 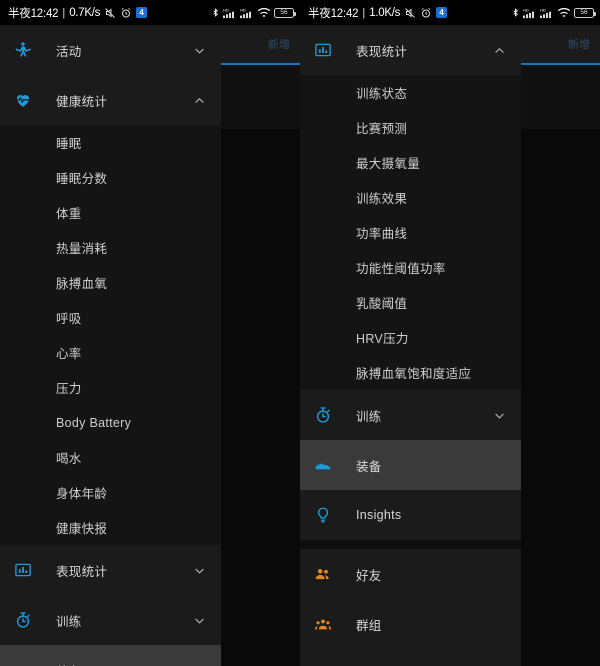 I want to click on drawer-item-功能性阈值功率: 功能性阈值功率, so click(x=410, y=267).